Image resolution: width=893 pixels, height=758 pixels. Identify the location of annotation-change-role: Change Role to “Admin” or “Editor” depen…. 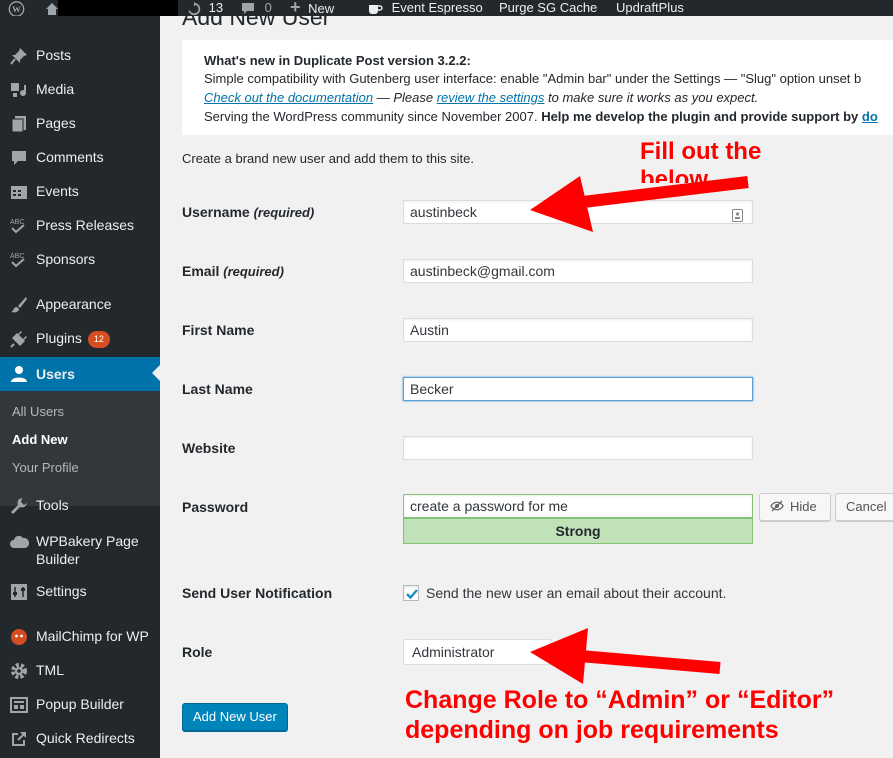
(620, 715).